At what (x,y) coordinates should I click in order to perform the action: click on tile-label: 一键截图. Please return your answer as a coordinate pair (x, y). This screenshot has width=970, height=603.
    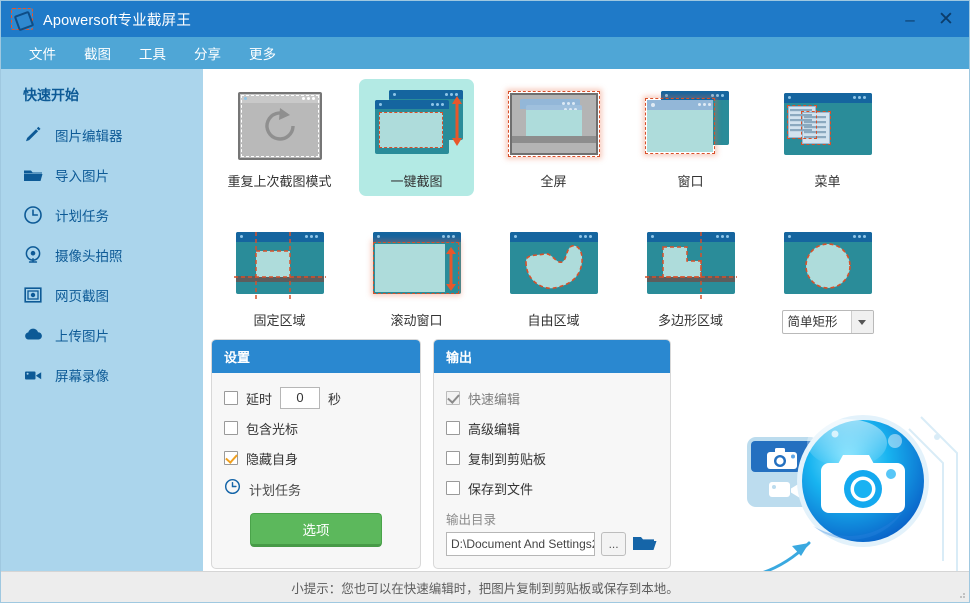
    Looking at the image, I should click on (416, 181).